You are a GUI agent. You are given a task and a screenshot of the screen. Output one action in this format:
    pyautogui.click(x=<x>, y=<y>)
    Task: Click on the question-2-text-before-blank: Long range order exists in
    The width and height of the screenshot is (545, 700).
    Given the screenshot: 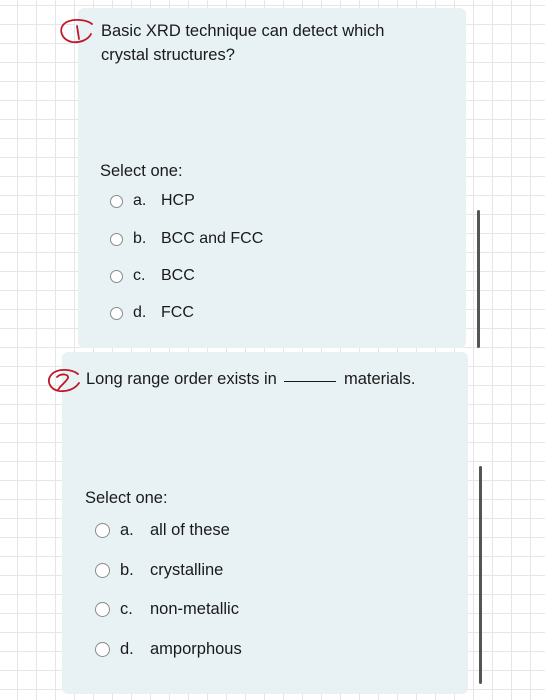 What is the action you would take?
    pyautogui.click(x=181, y=379)
    